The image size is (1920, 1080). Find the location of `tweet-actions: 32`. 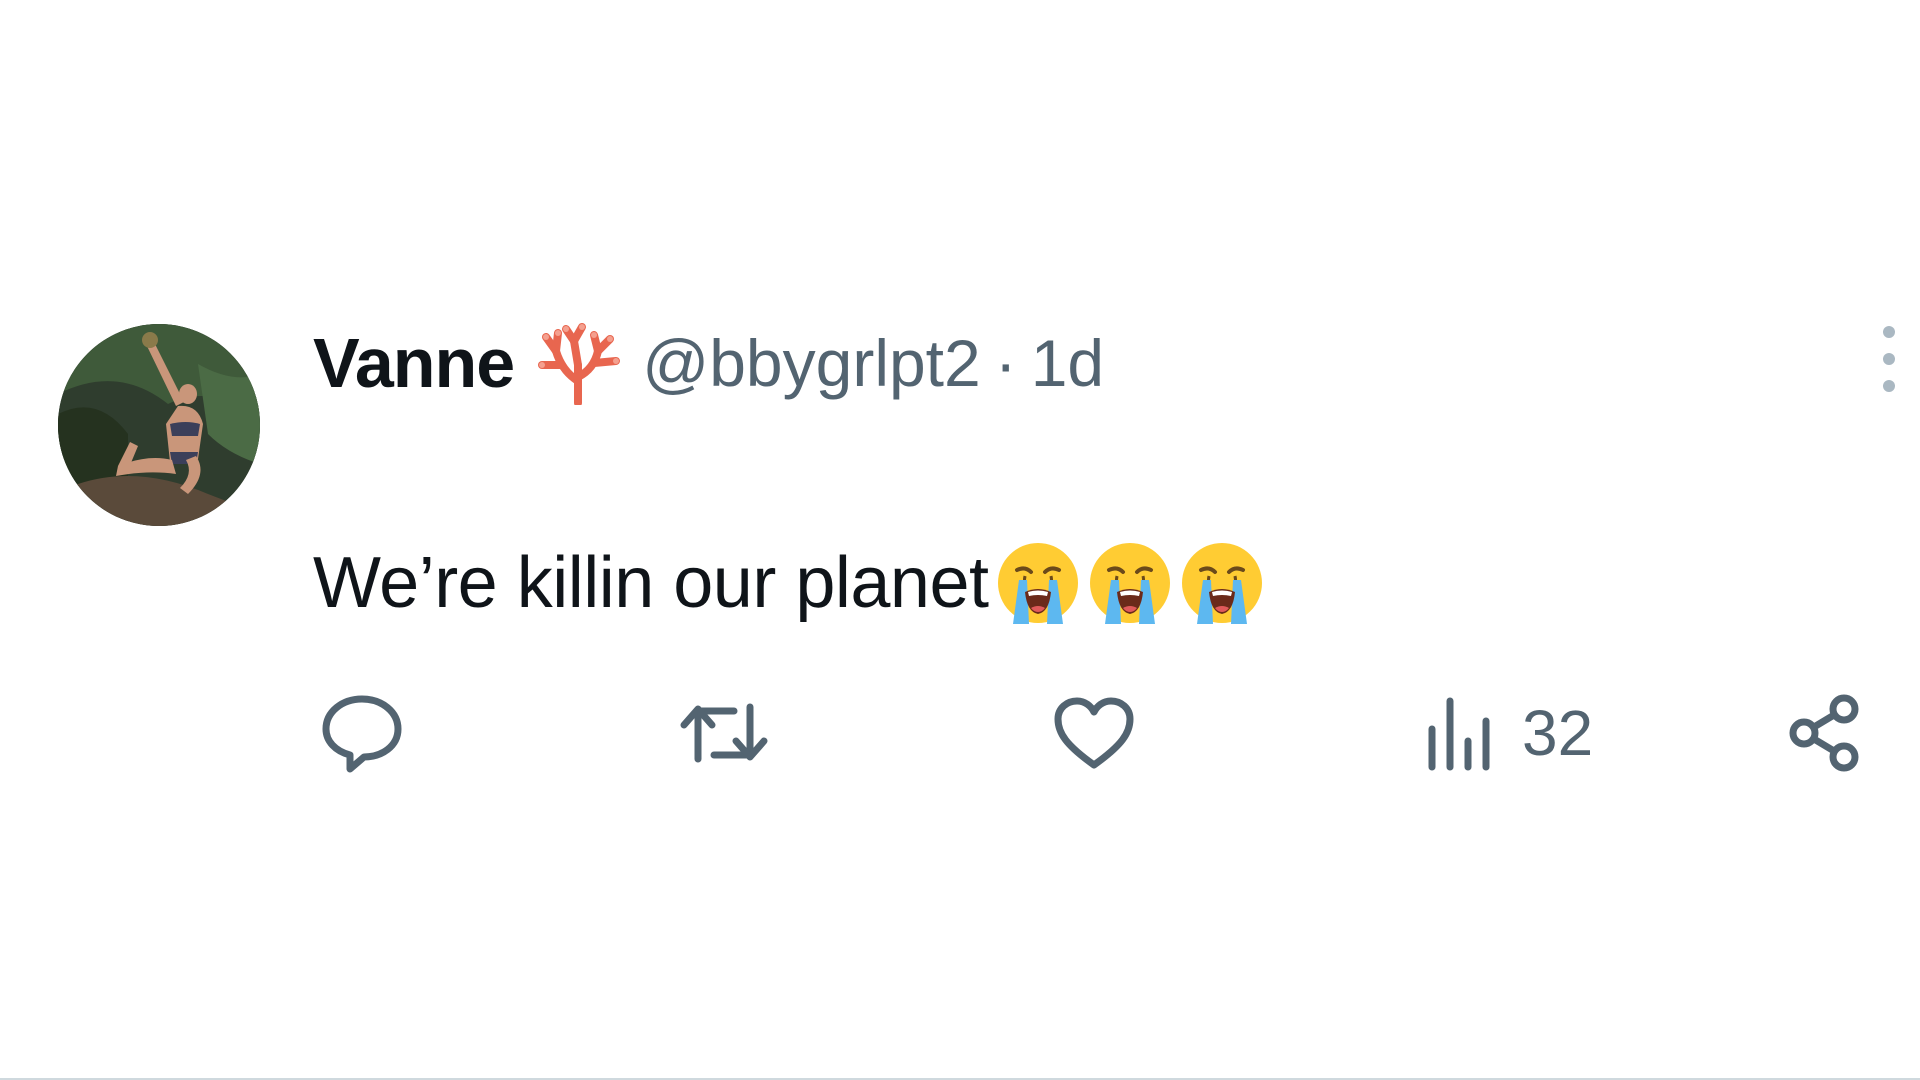

tweet-actions: 32 is located at coordinates (960, 733).